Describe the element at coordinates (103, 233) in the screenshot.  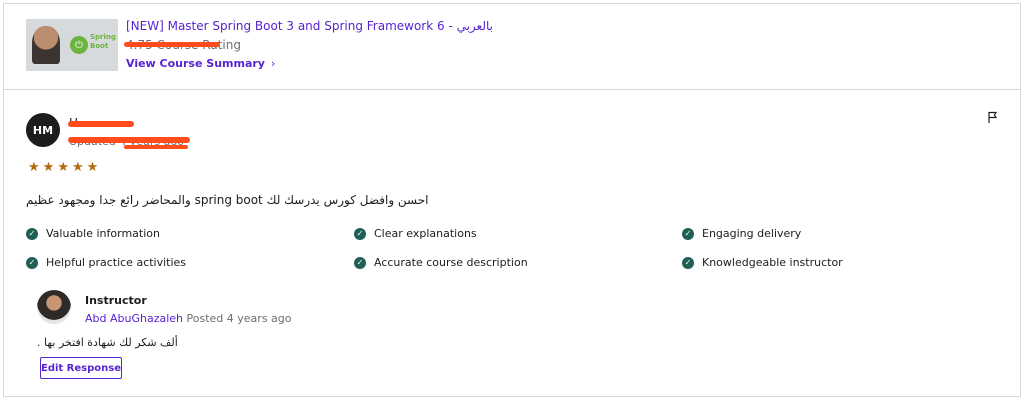
I see `tag-label: Valuable information` at that location.